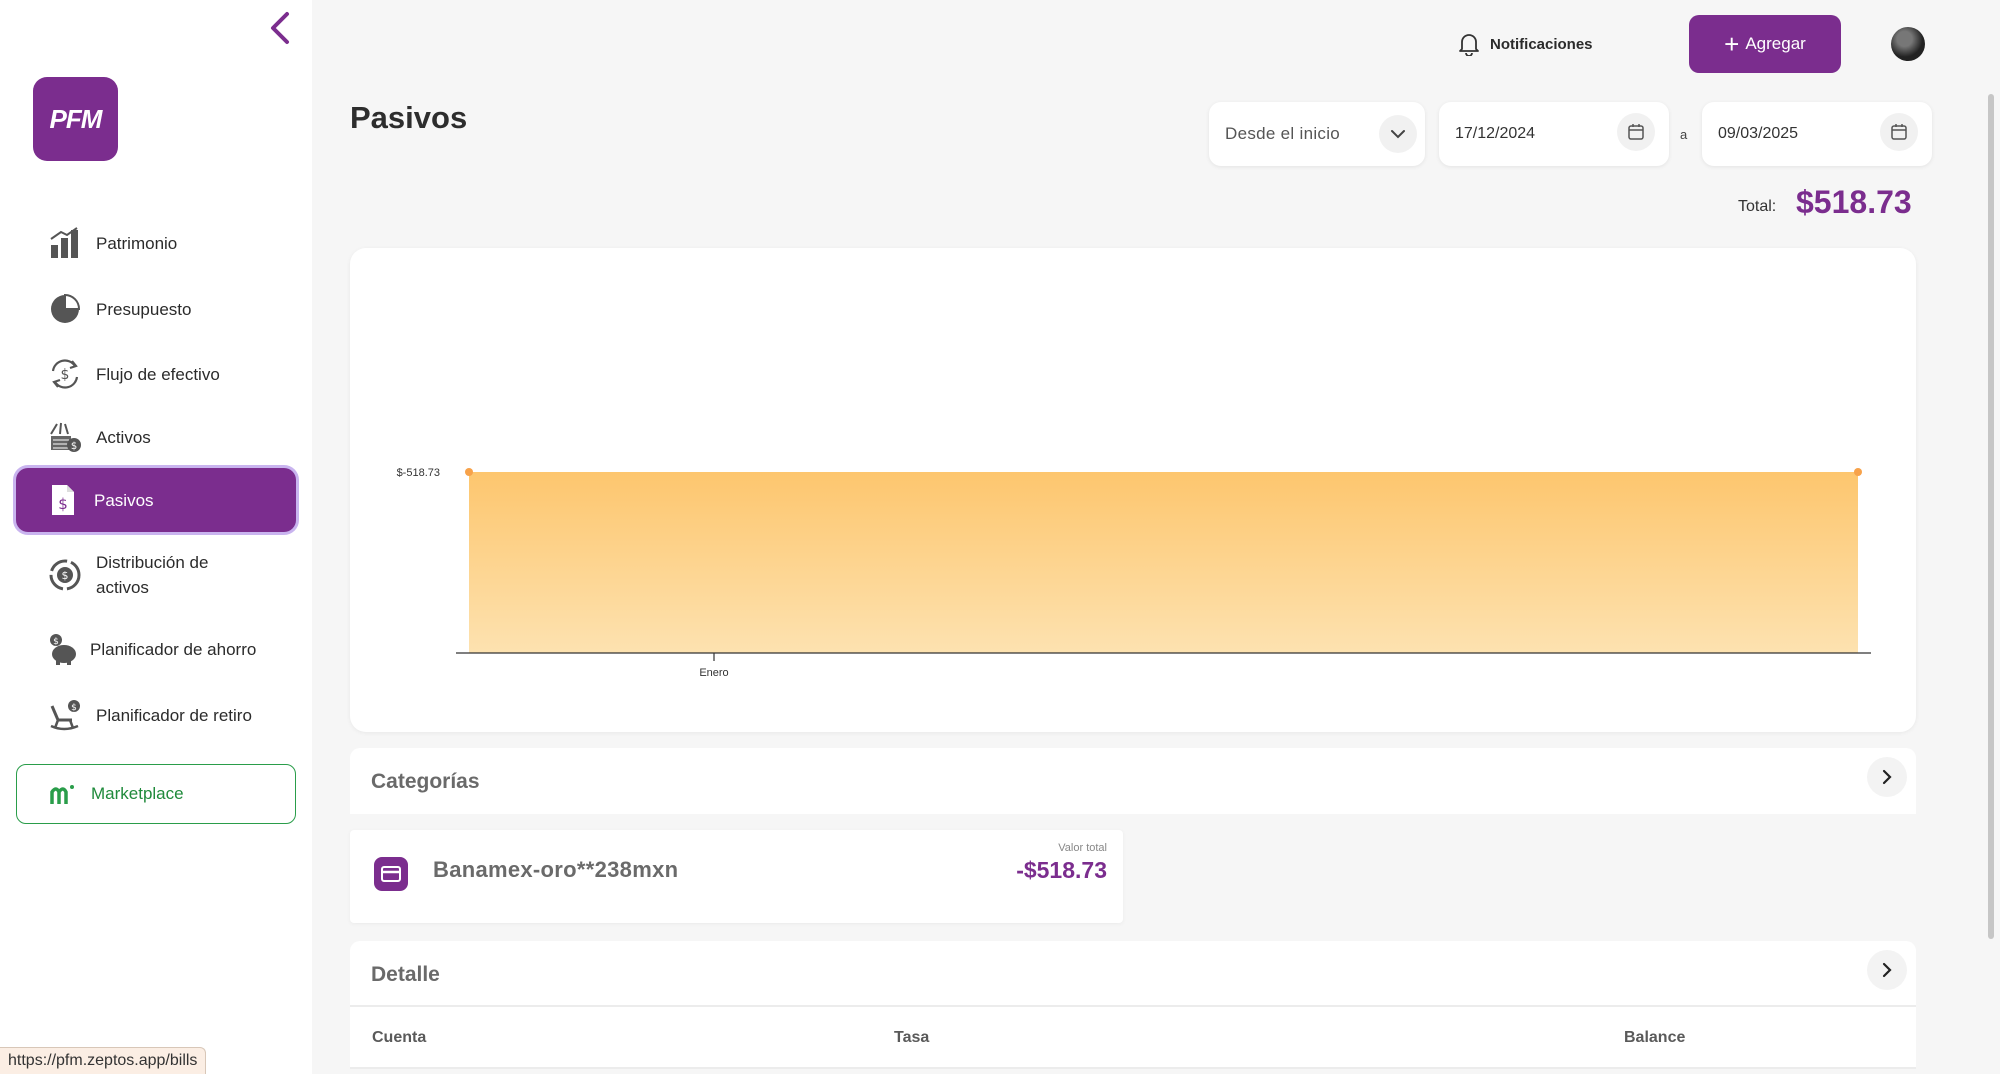 Image resolution: width=2000 pixels, height=1074 pixels. I want to click on date-from-field: 17/12/2024, so click(1554, 134).